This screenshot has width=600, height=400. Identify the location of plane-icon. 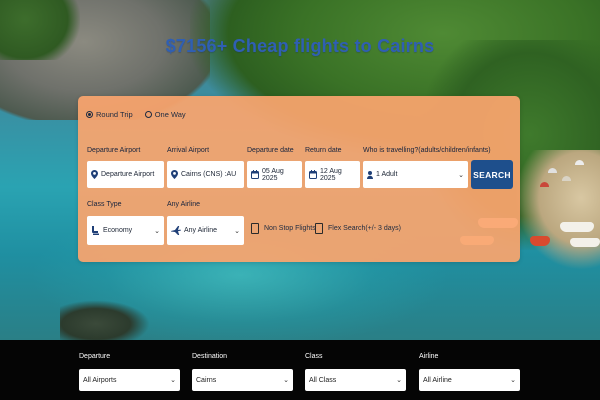
(176, 230).